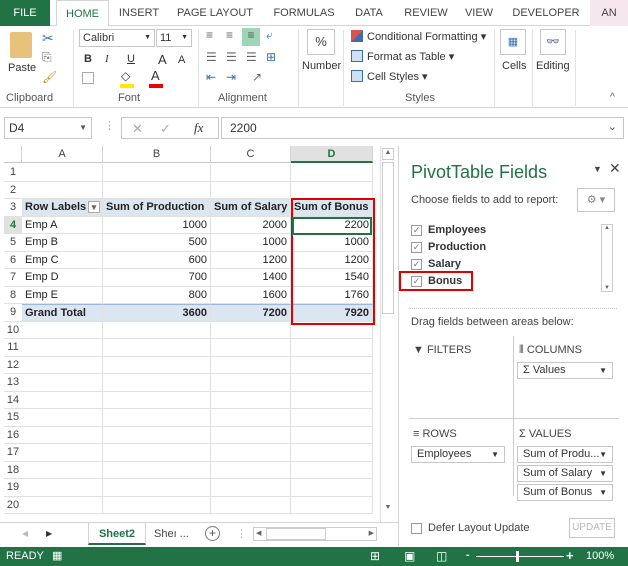 This screenshot has height=566, width=628. I want to click on increase-indent-icon: ⇥, so click(231, 77).